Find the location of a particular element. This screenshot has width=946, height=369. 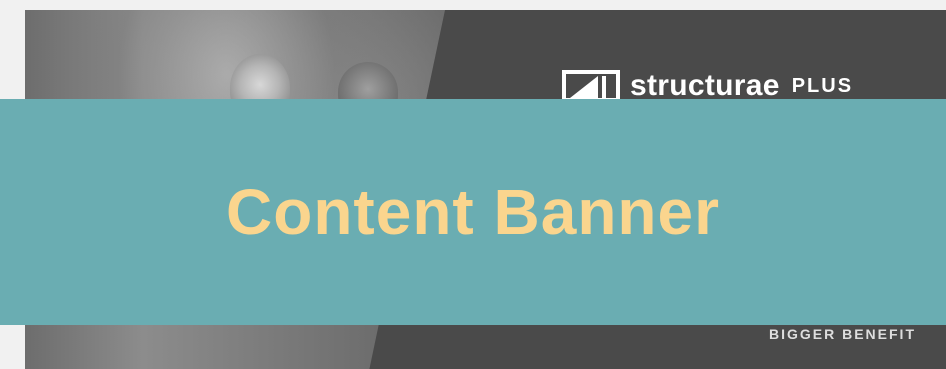

banner-title: Content Banner is located at coordinates (473, 212).